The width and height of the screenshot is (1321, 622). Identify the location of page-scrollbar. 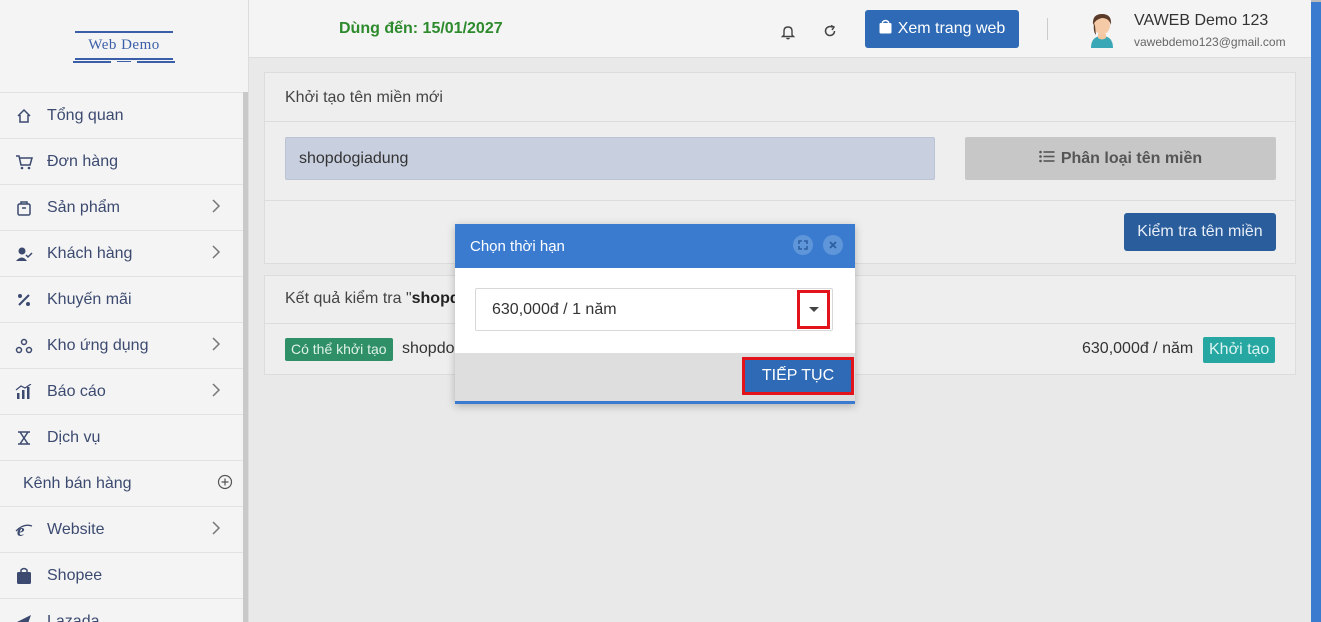
(1316, 311).